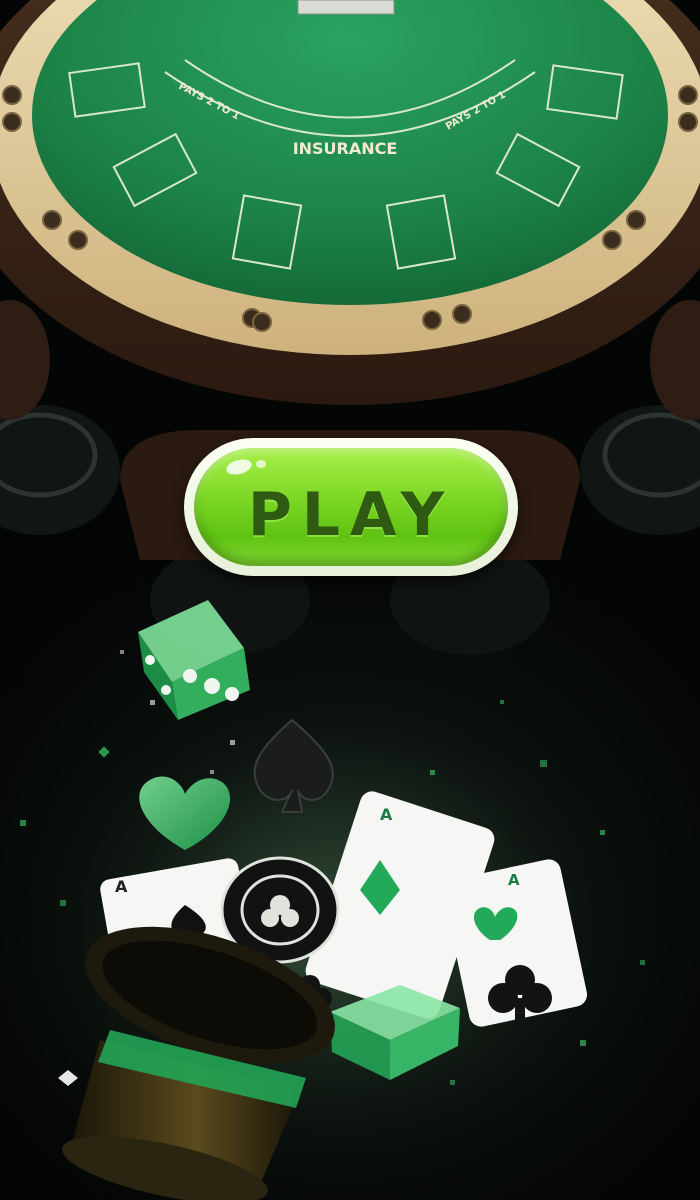 Image resolution: width=700 pixels, height=1200 pixels. Describe the element at coordinates (514, 880) in the screenshot. I see `card-rank-a3: A` at that location.